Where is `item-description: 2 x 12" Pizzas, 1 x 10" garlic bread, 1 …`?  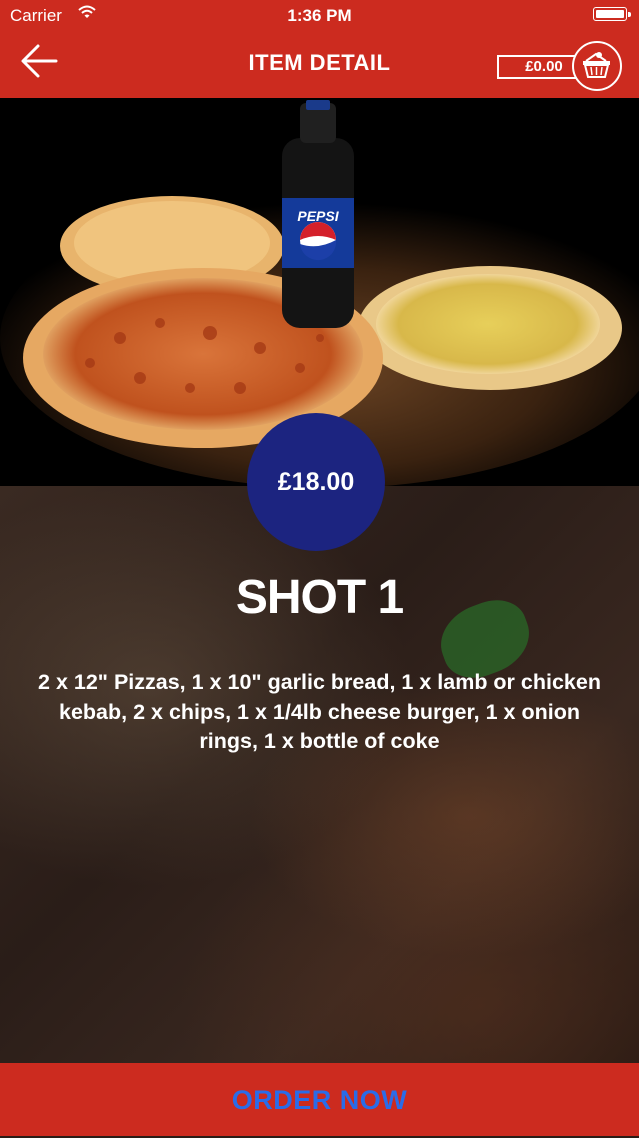
item-description: 2 x 12" Pizzas, 1 x 10" garlic bread, 1 … is located at coordinates (319, 711).